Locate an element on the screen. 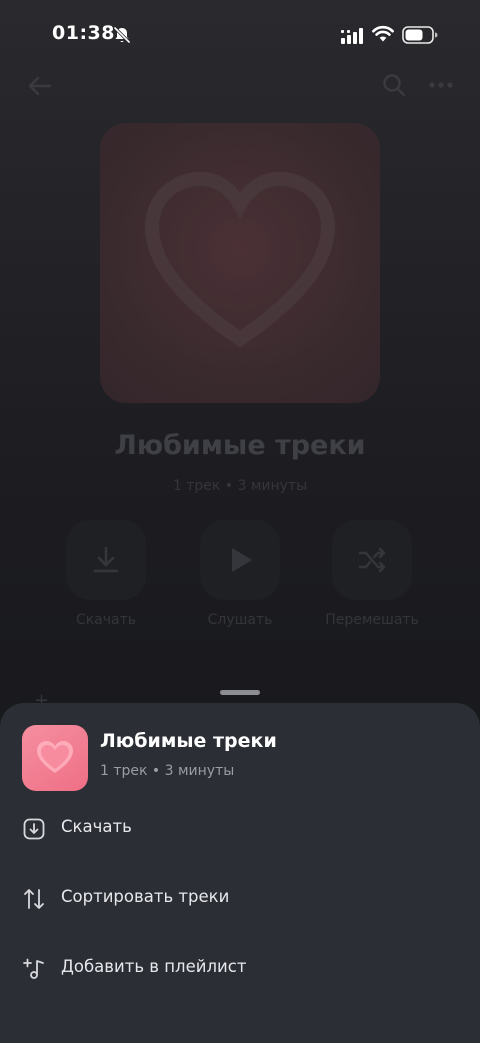  menu-item-add-to-playlist: Добавить в плейлист is located at coordinates (240, 969).